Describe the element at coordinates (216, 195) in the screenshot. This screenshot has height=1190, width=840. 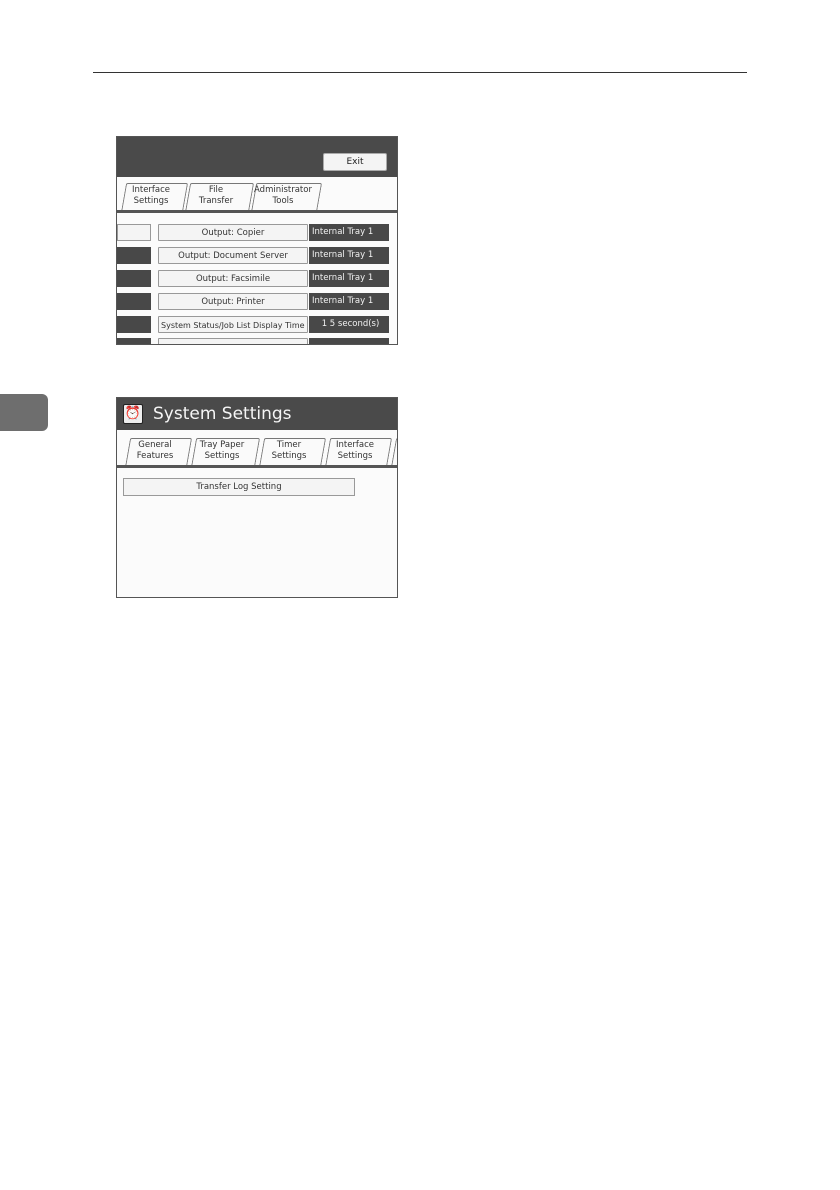
I see `tab-file-transfer-label: File Transfer` at that location.